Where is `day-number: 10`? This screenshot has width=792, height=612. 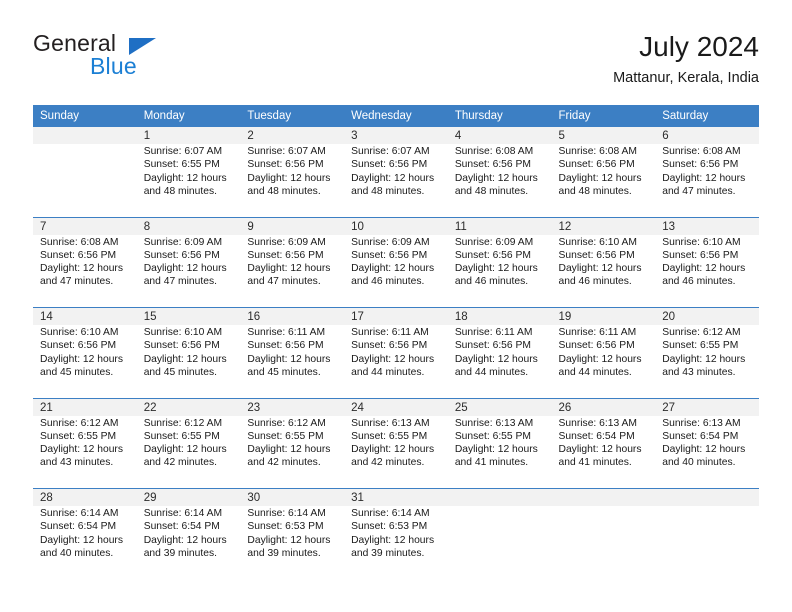
day-number: 10 is located at coordinates (396, 225).